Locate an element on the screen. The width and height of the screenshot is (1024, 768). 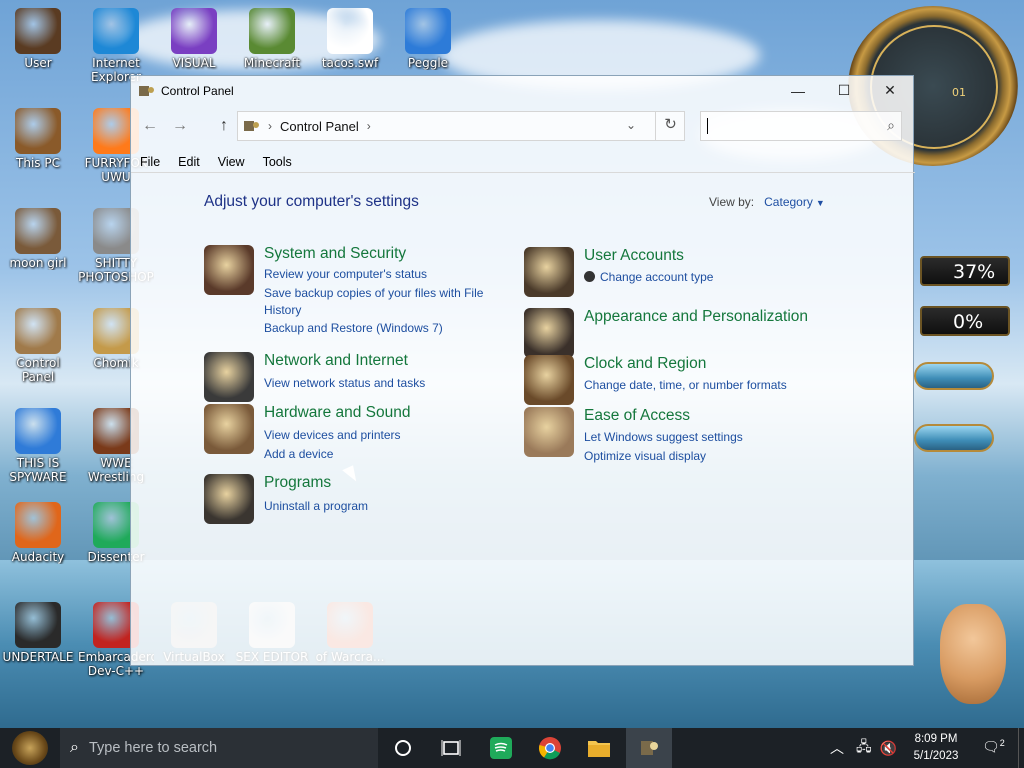
search-box: ⌕ is located at coordinates (801, 126).